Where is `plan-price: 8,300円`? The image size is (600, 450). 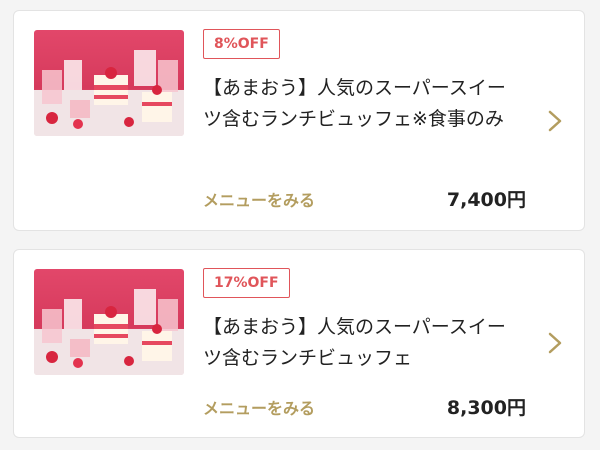 plan-price: 8,300円 is located at coordinates (486, 408).